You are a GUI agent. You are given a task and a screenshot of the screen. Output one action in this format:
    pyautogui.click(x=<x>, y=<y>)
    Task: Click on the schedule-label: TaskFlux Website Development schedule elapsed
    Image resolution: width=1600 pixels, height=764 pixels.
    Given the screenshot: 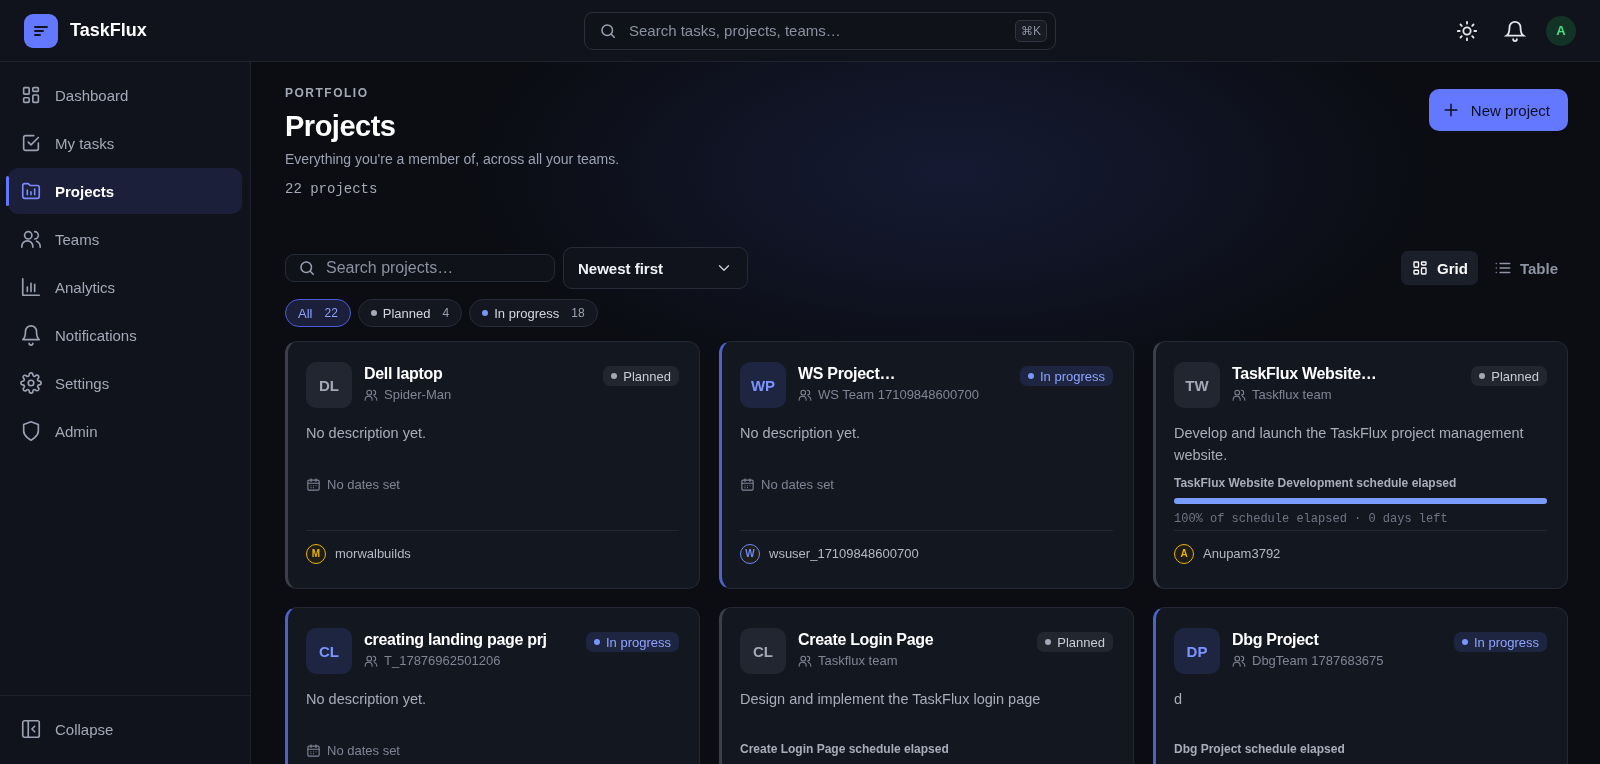 What is the action you would take?
    pyautogui.click(x=1316, y=483)
    